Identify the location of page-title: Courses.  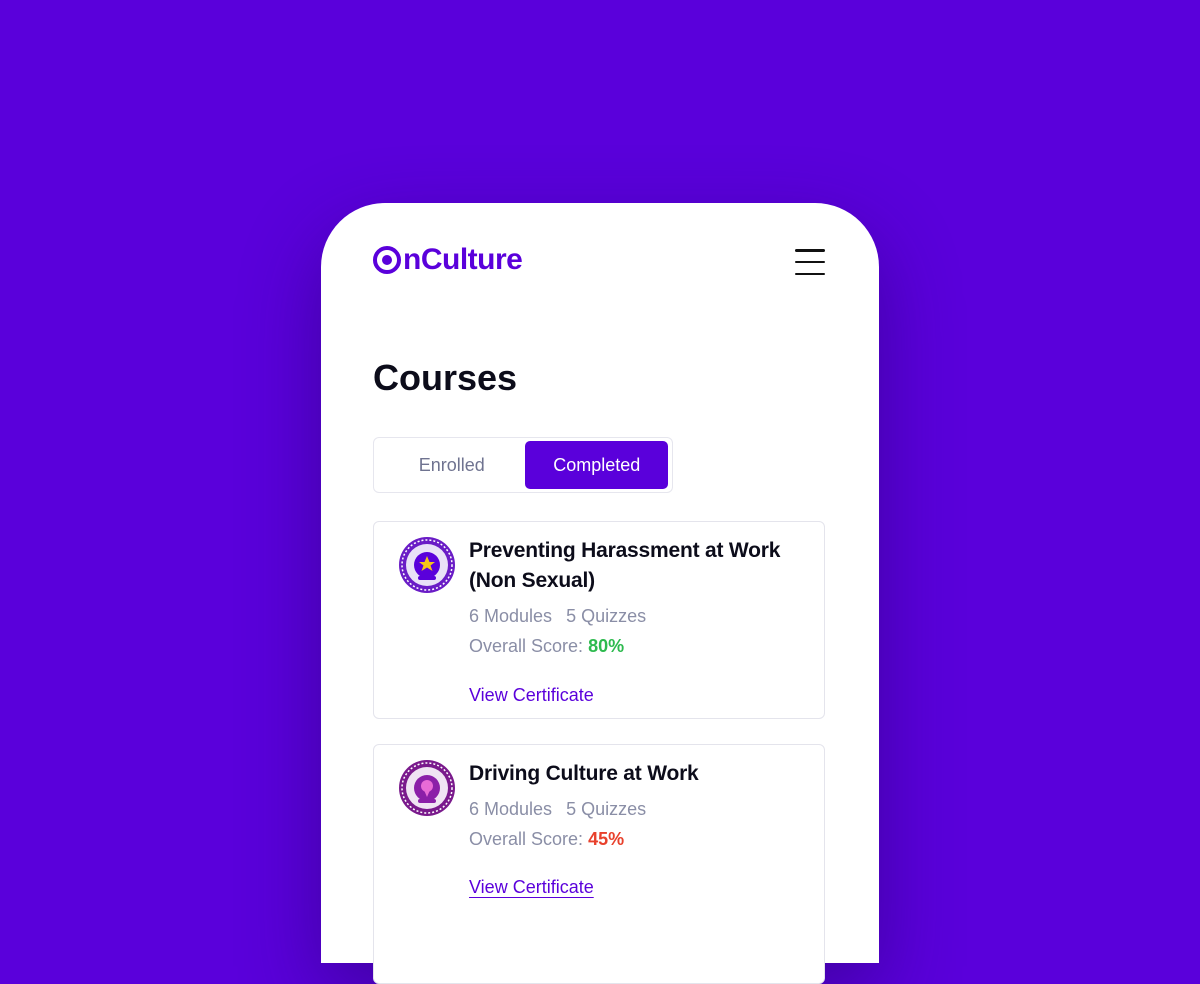
(445, 377).